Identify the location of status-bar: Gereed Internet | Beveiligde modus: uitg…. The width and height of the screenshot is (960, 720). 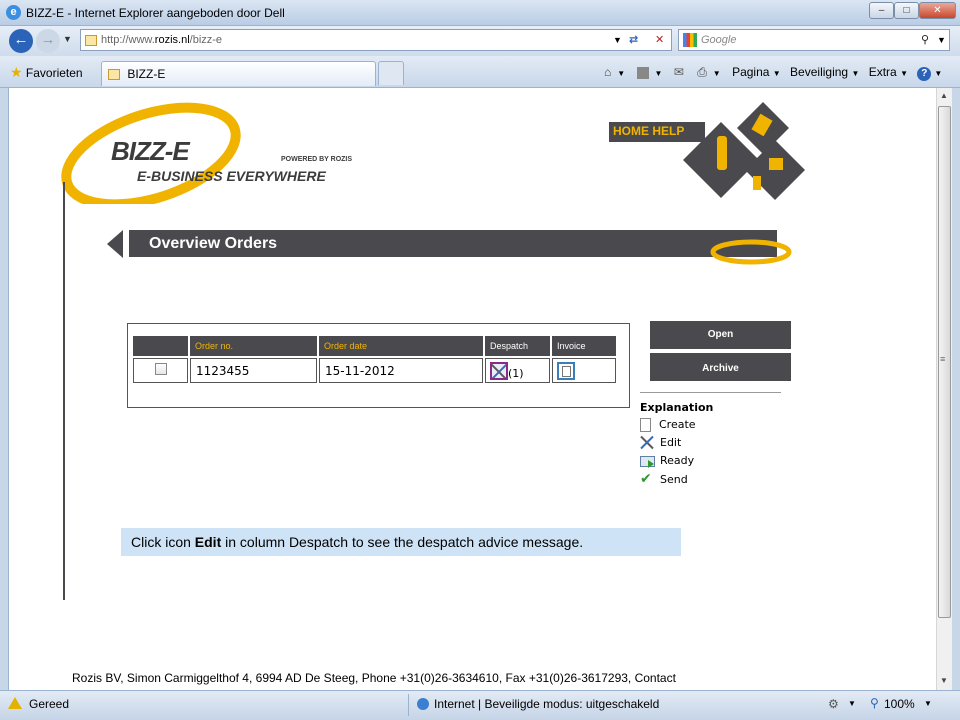
(480, 705).